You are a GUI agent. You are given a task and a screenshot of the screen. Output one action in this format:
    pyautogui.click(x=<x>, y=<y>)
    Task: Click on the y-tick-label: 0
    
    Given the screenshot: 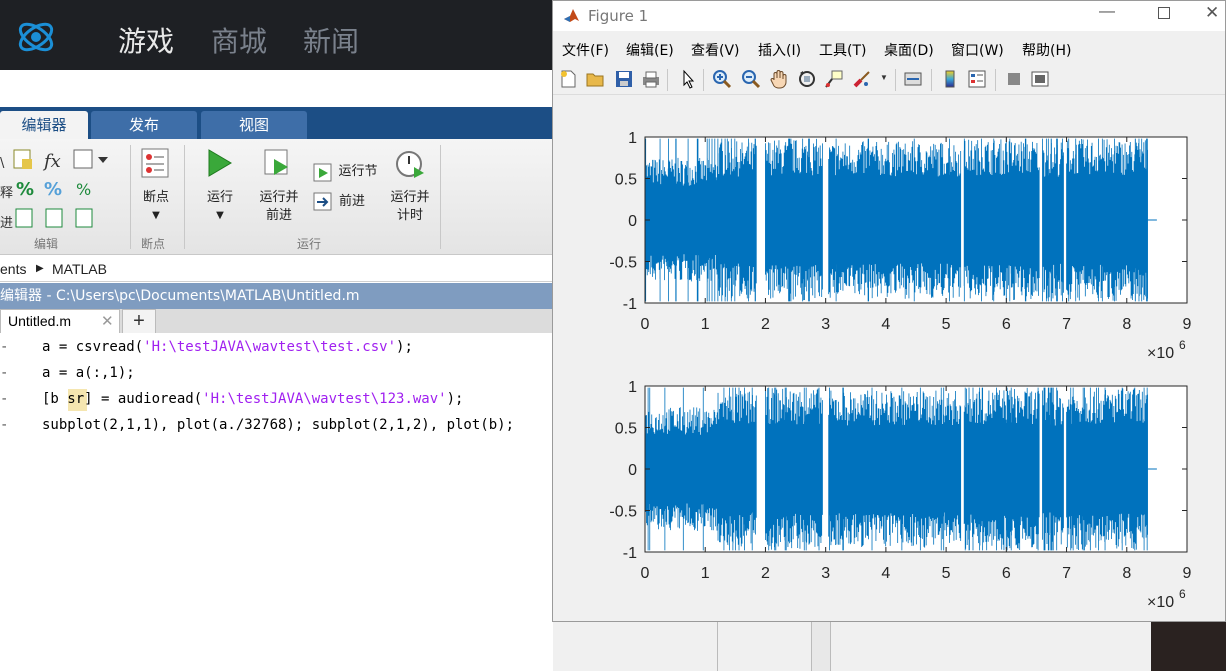 What is the action you would take?
    pyautogui.click(x=632, y=221)
    